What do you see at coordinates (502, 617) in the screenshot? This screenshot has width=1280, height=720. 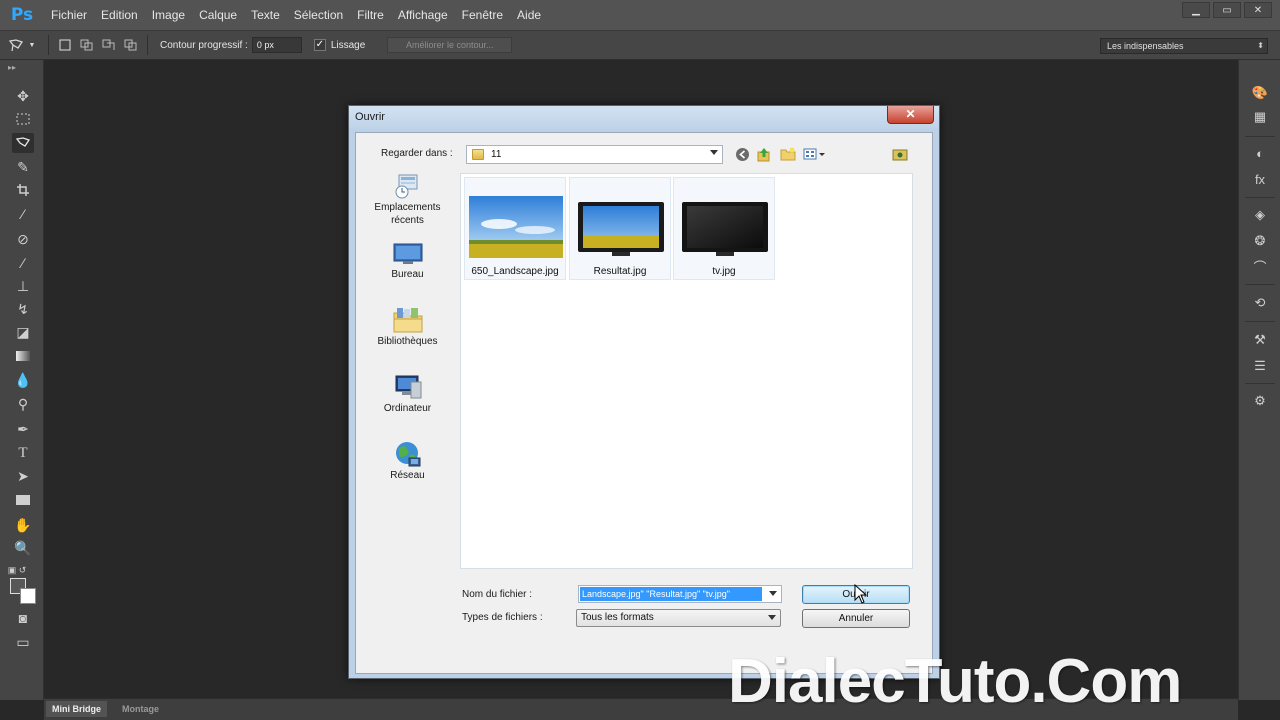 I see `file-type-label: Types de fichiers :` at bounding box center [502, 617].